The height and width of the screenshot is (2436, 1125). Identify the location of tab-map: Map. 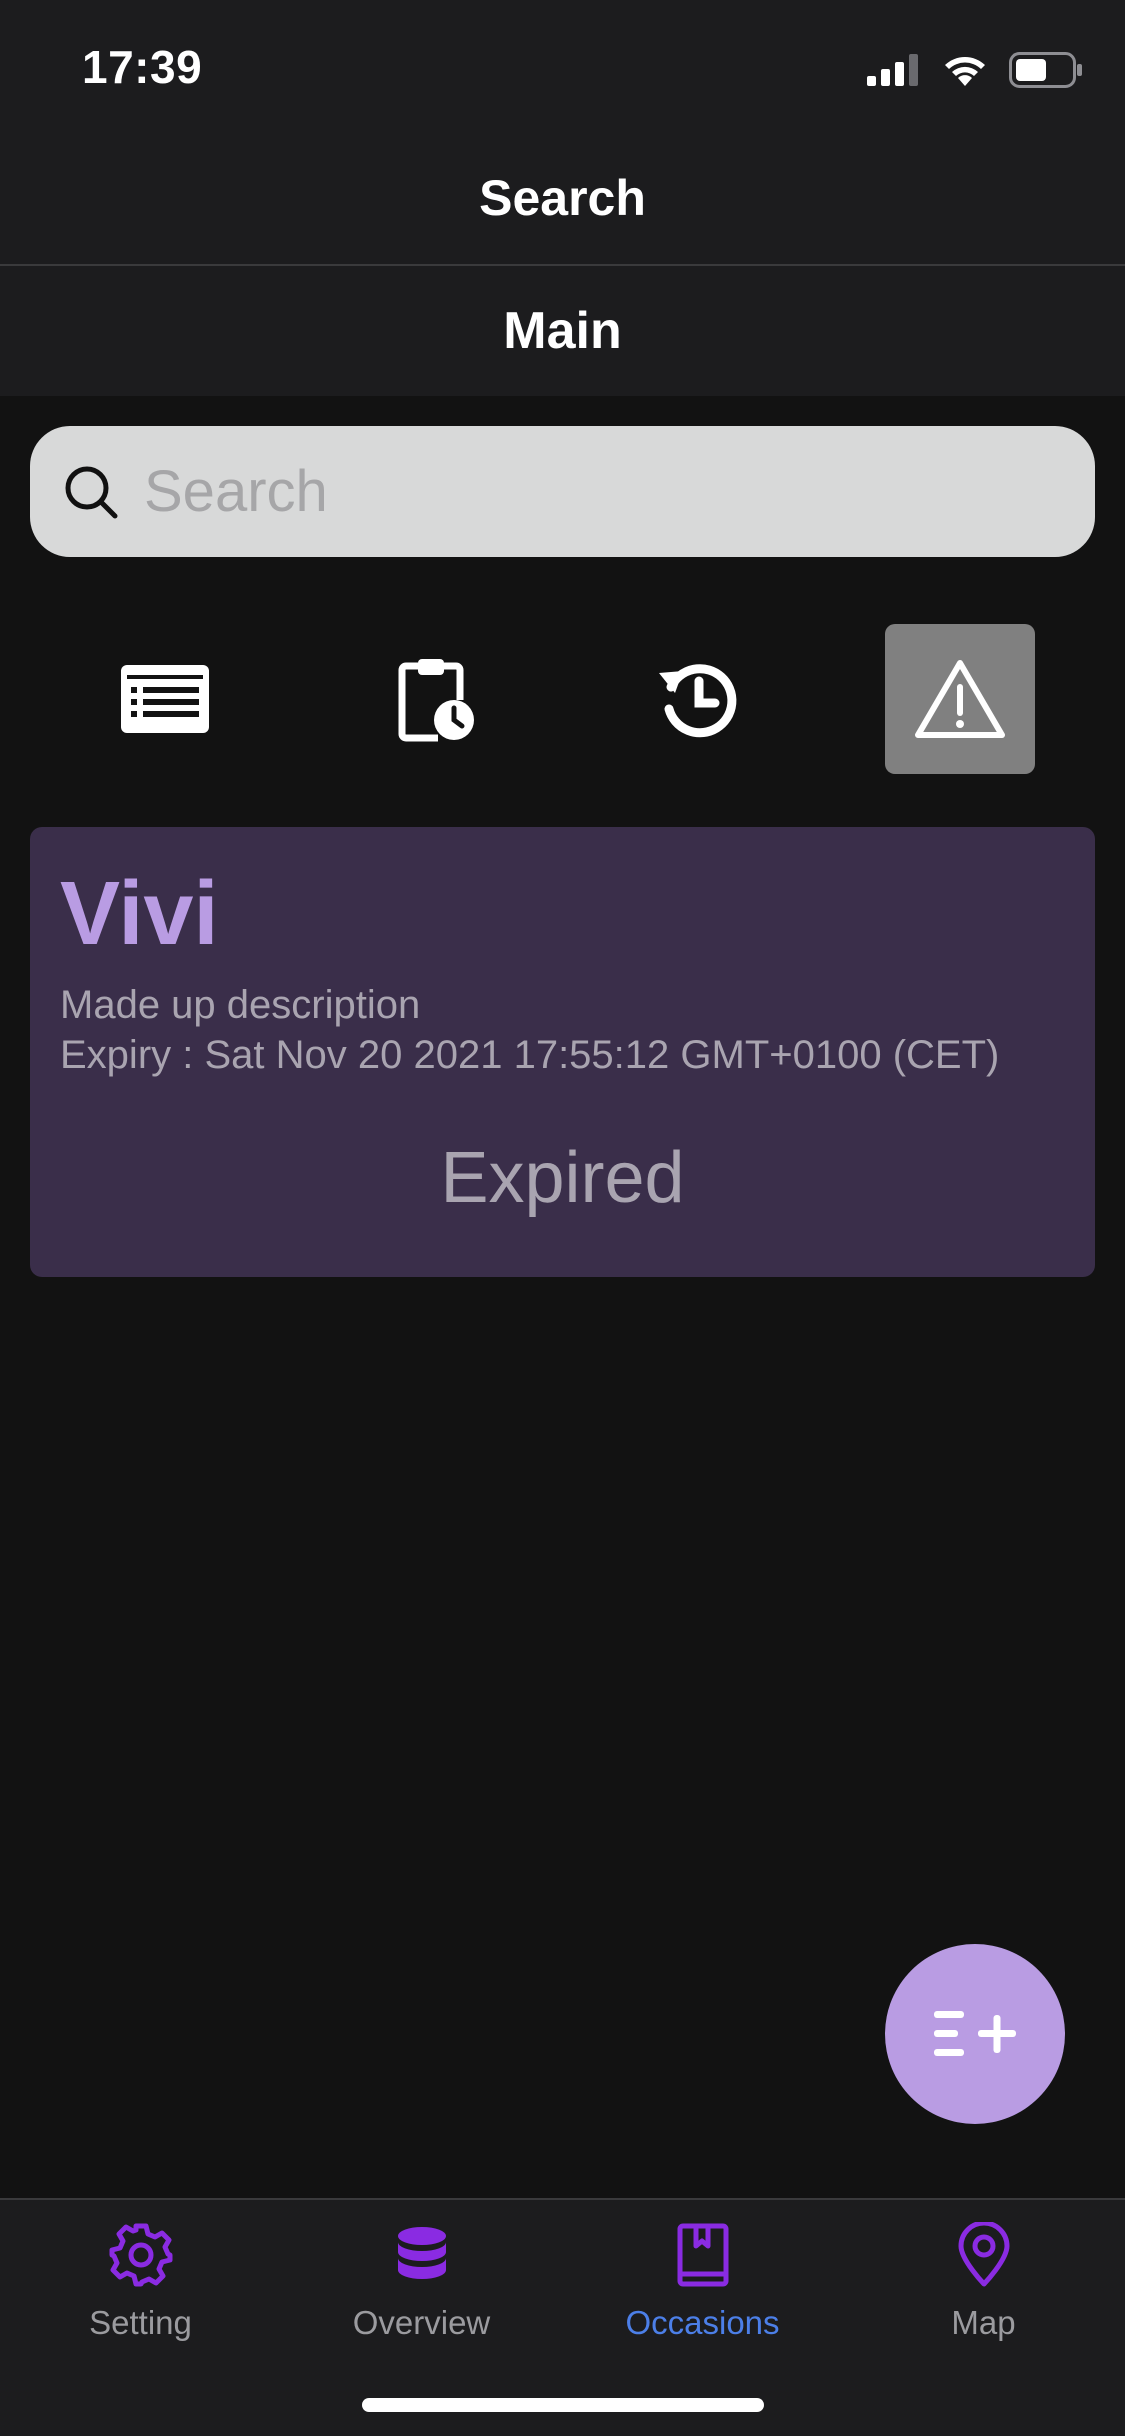
(983, 2292).